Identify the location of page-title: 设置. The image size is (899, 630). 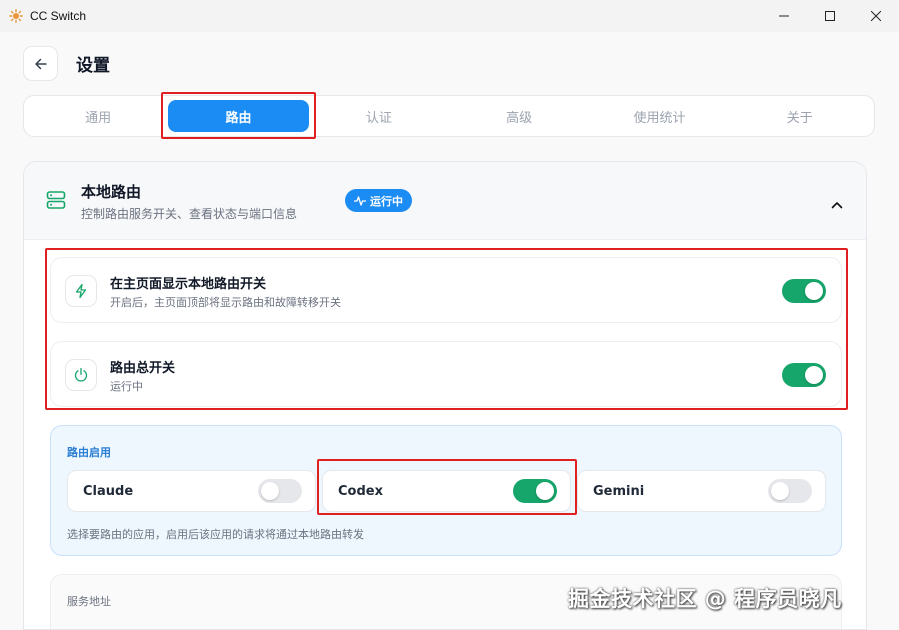
(93, 66).